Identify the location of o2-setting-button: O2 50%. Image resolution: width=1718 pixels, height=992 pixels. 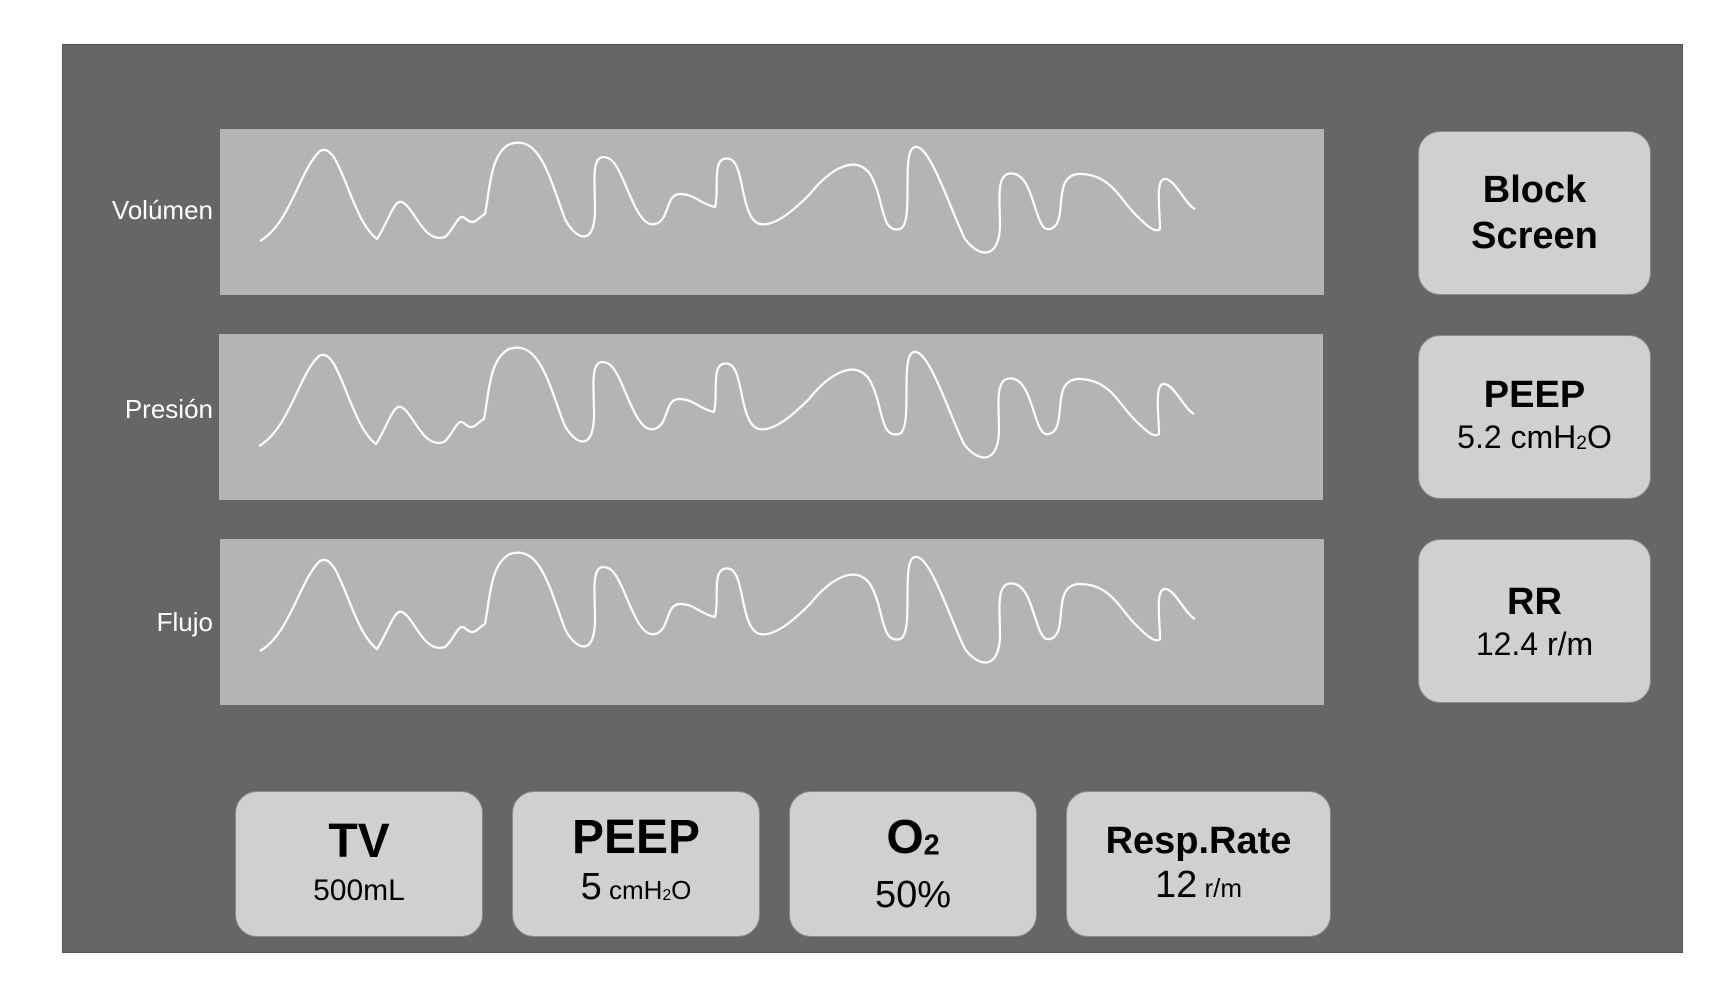
(913, 864).